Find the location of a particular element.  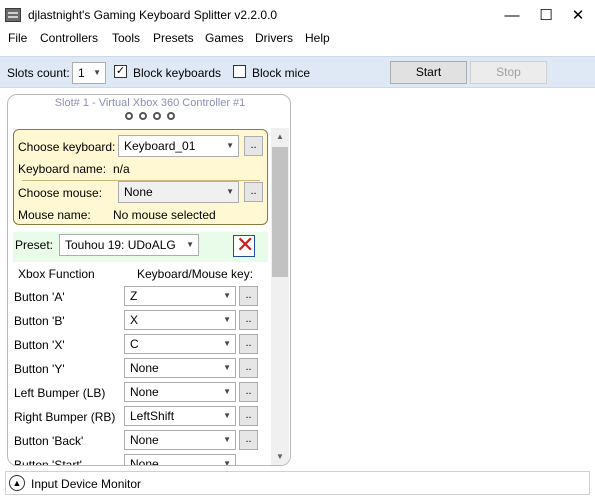

scrollbar-thumb is located at coordinates (280, 212).